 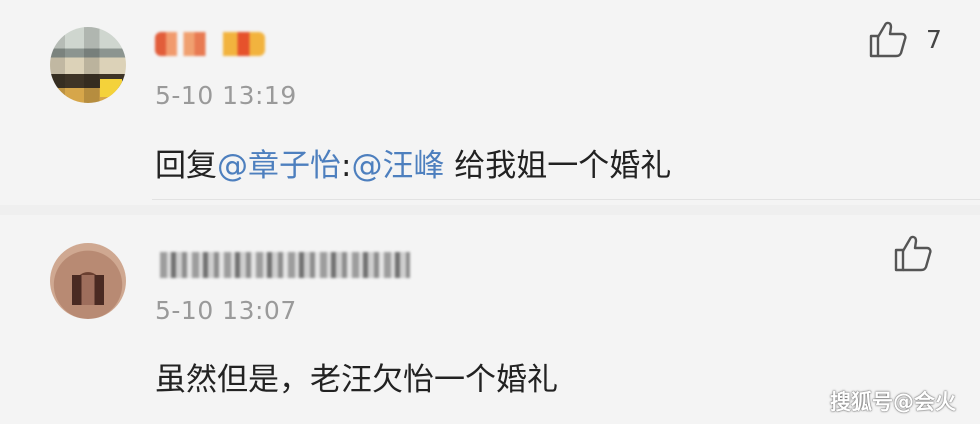 What do you see at coordinates (490, 210) in the screenshot?
I see `section-gap` at bounding box center [490, 210].